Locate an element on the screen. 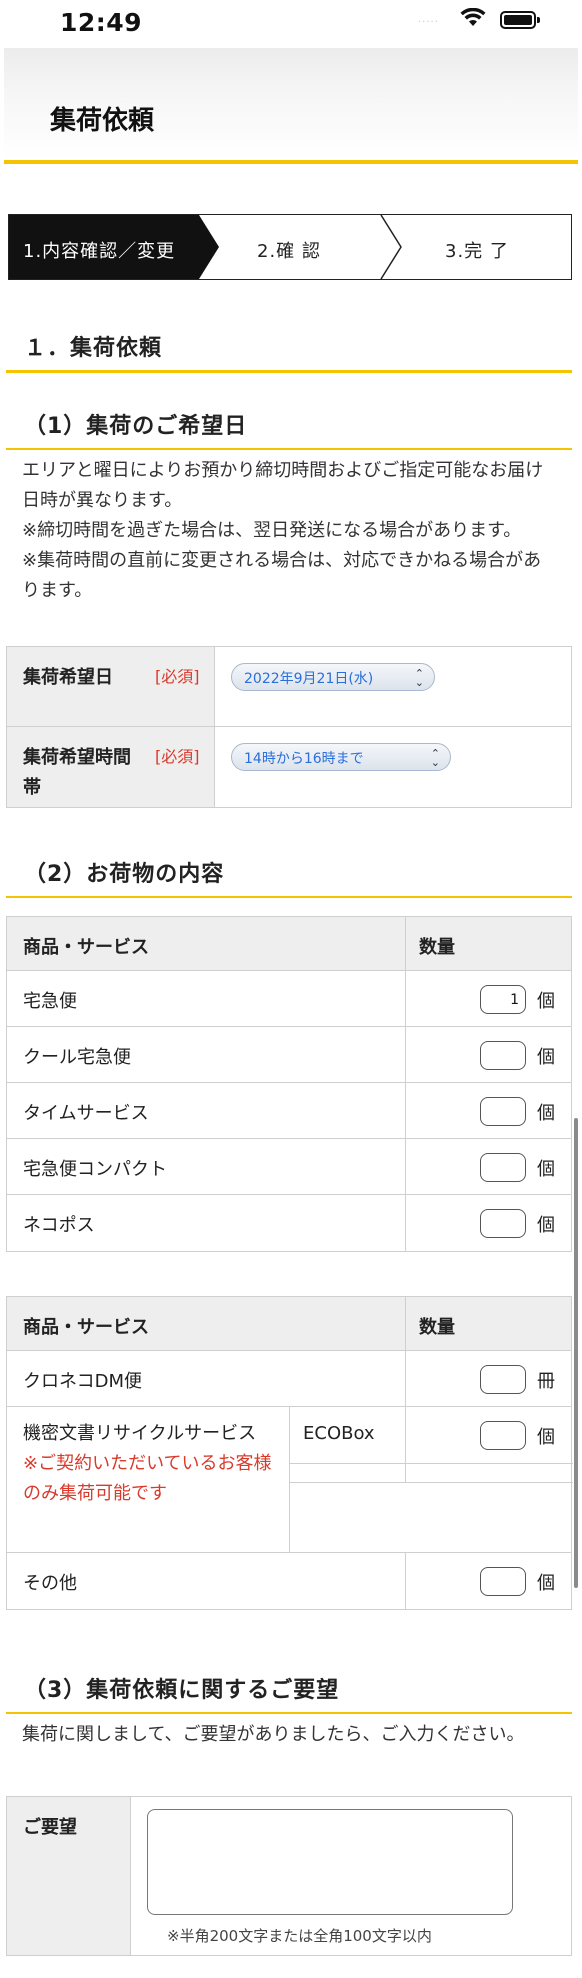 This screenshot has width=582, height=1978. page-title: 集荷依頼 is located at coordinates (102, 121).